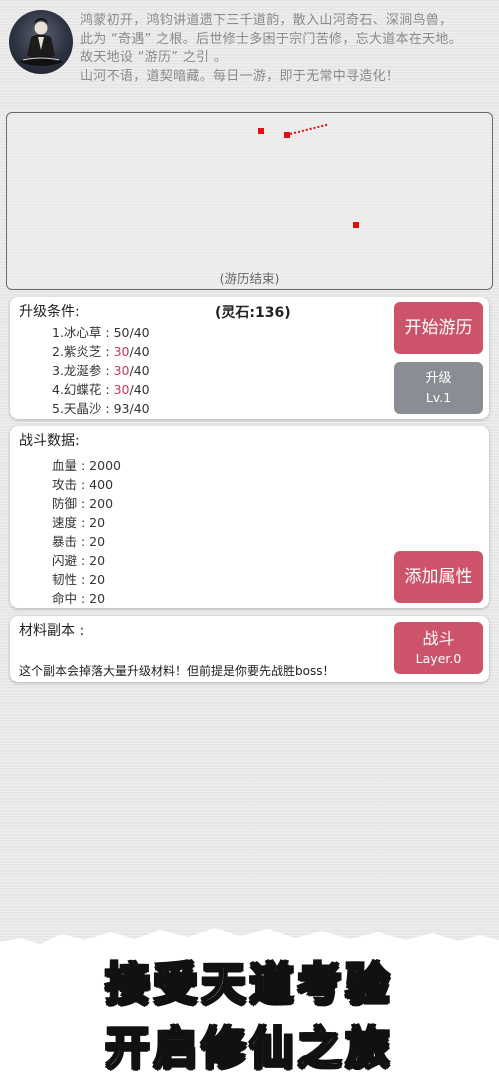  I want to click on fight-button: 战斗 Layer.0, so click(438, 648).